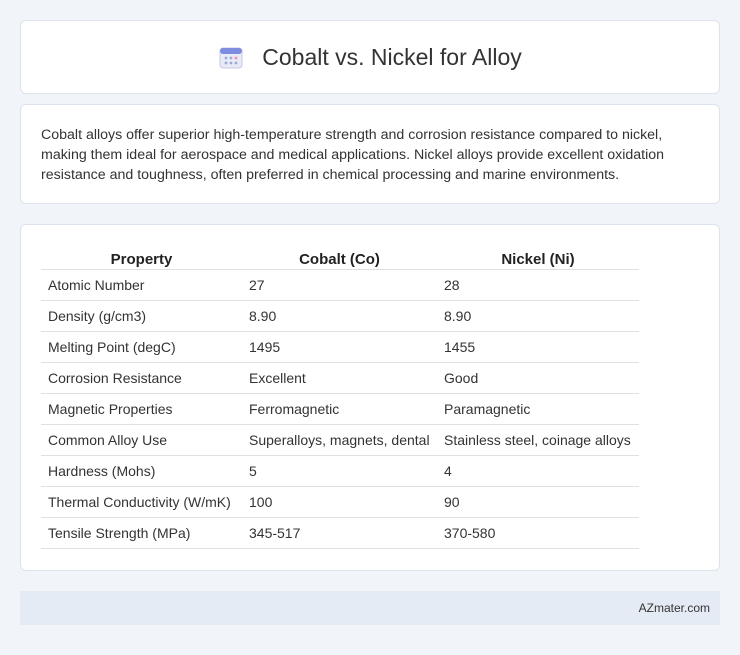 This screenshot has height=655, width=740. I want to click on cobalt-cell: Excellent, so click(339, 377).